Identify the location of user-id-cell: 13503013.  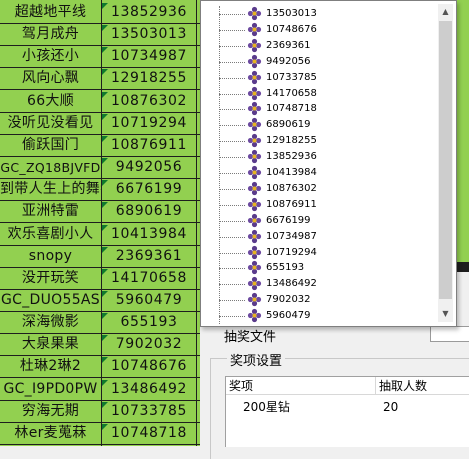
(149, 34).